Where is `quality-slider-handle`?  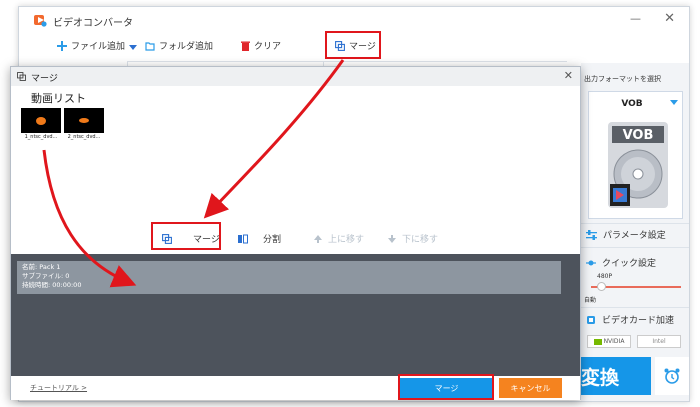
quality-slider-handle is located at coordinates (601, 286).